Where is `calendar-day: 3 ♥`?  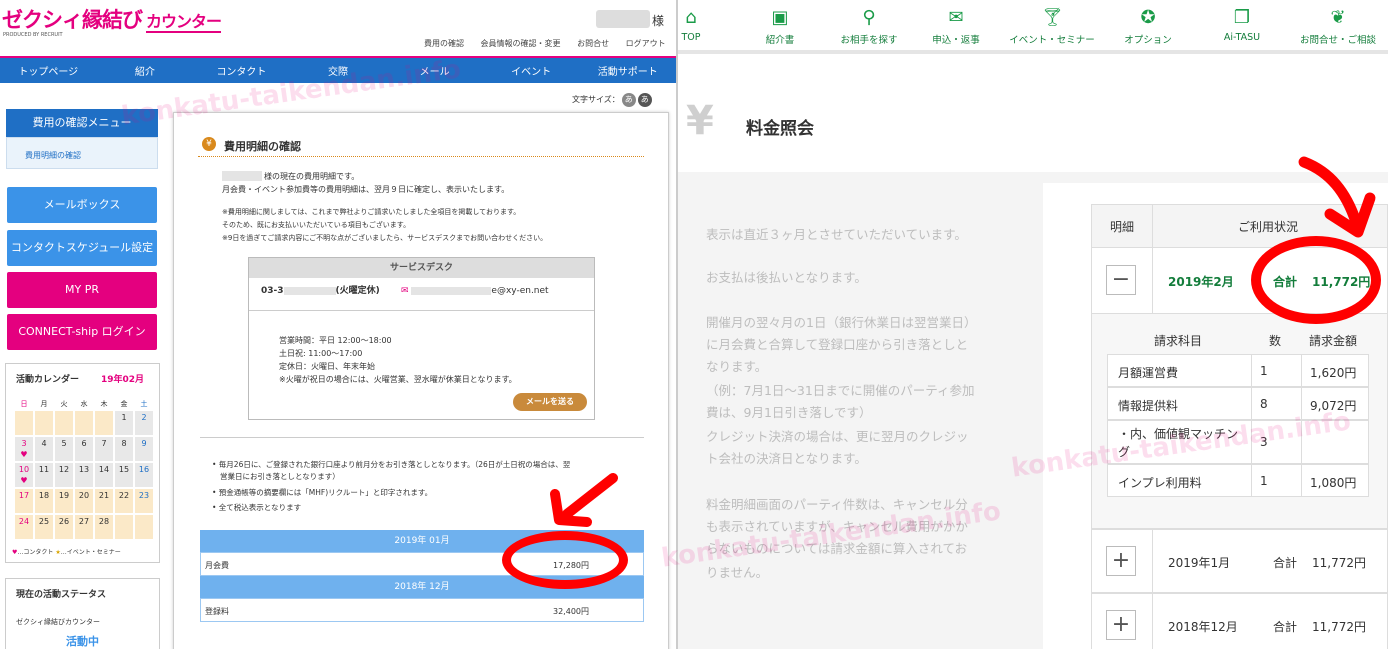 calendar-day: 3 ♥ is located at coordinates (24, 449).